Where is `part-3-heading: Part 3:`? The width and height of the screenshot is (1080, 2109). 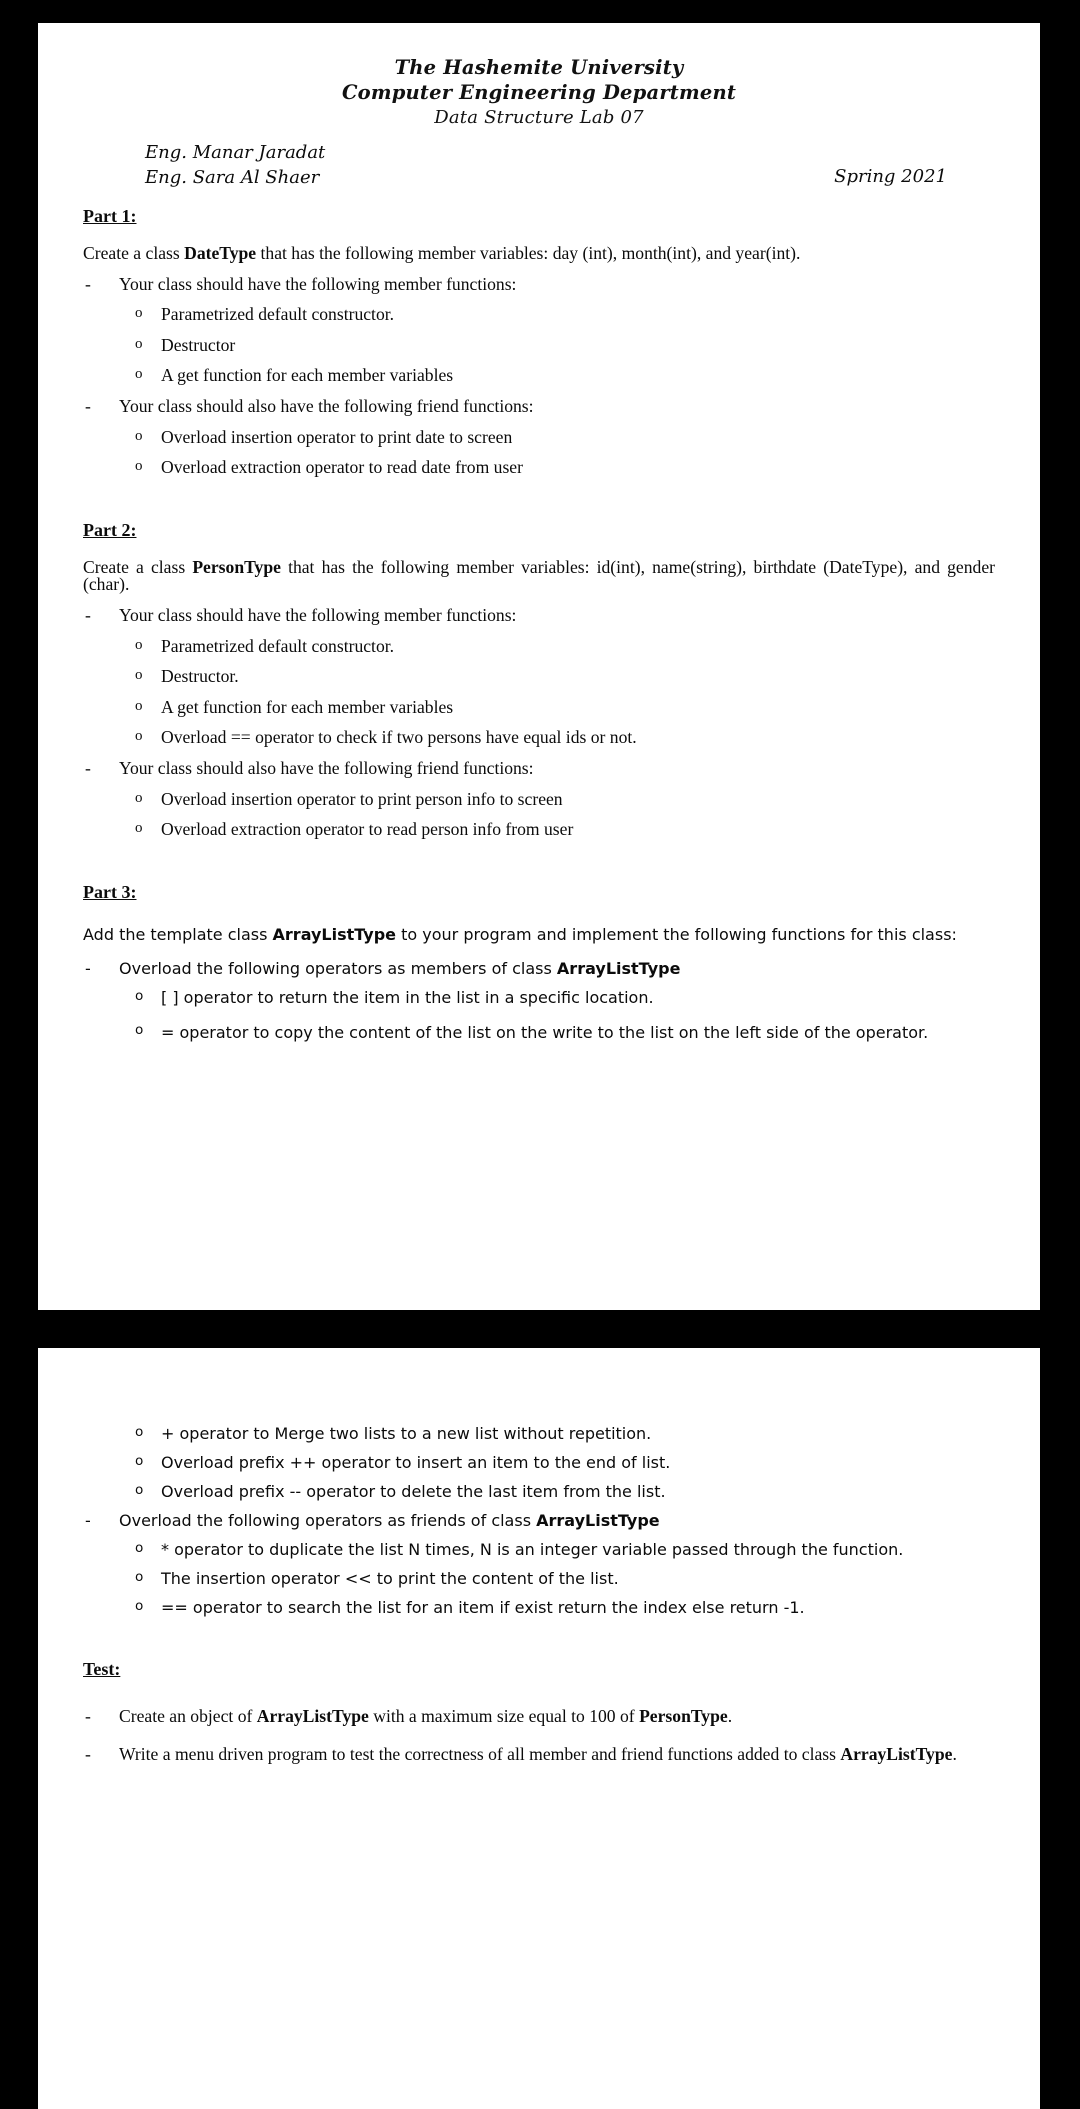 part-3-heading: Part 3: is located at coordinates (110, 891).